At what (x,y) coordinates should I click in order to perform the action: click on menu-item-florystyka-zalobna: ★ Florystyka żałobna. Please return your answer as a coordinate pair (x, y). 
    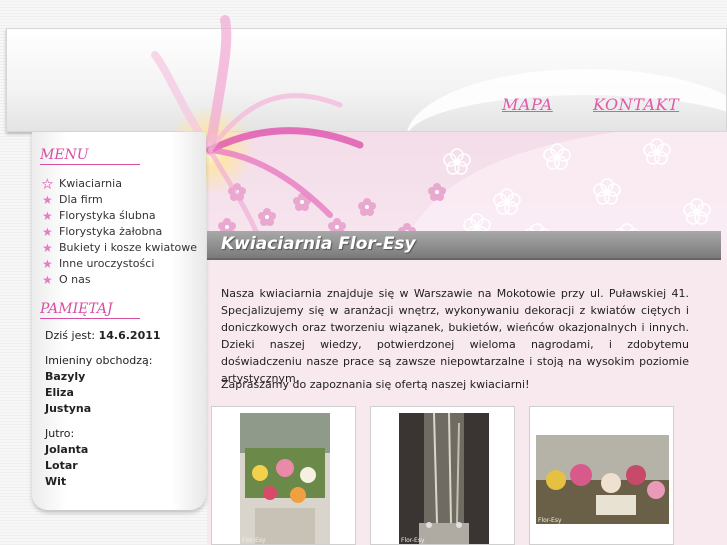
    Looking at the image, I should click on (119, 232).